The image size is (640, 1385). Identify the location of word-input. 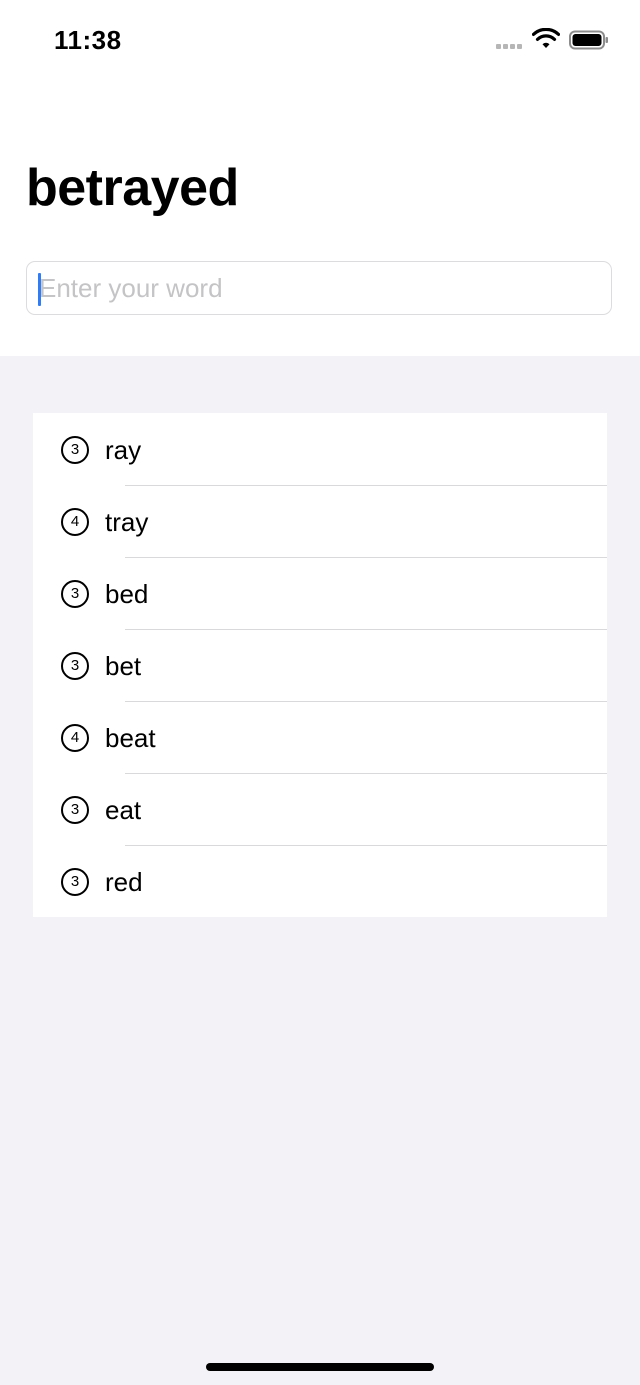
(319, 288).